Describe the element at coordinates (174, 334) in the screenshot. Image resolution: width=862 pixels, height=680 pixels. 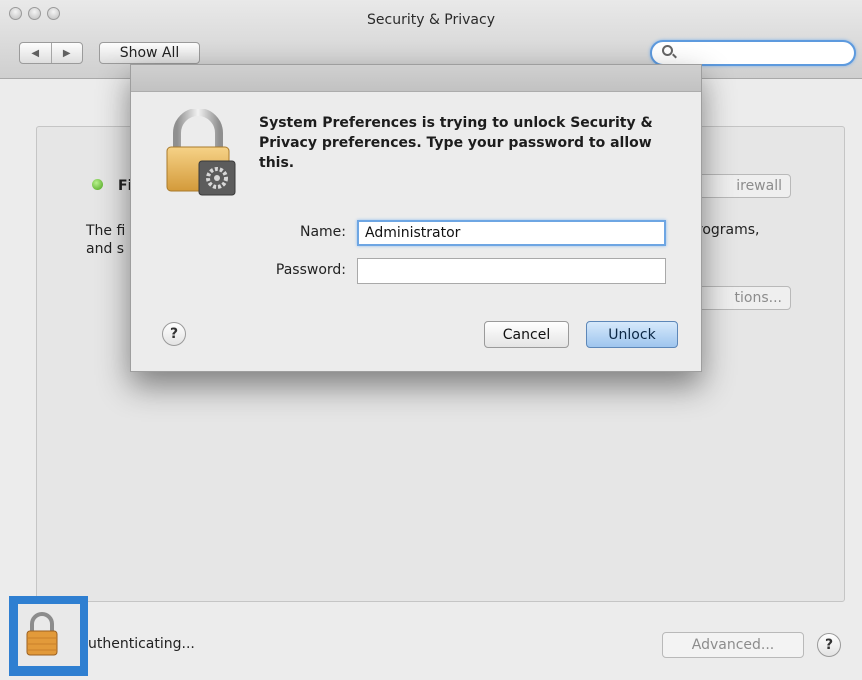
I see `dialog-help-button: ?` at that location.